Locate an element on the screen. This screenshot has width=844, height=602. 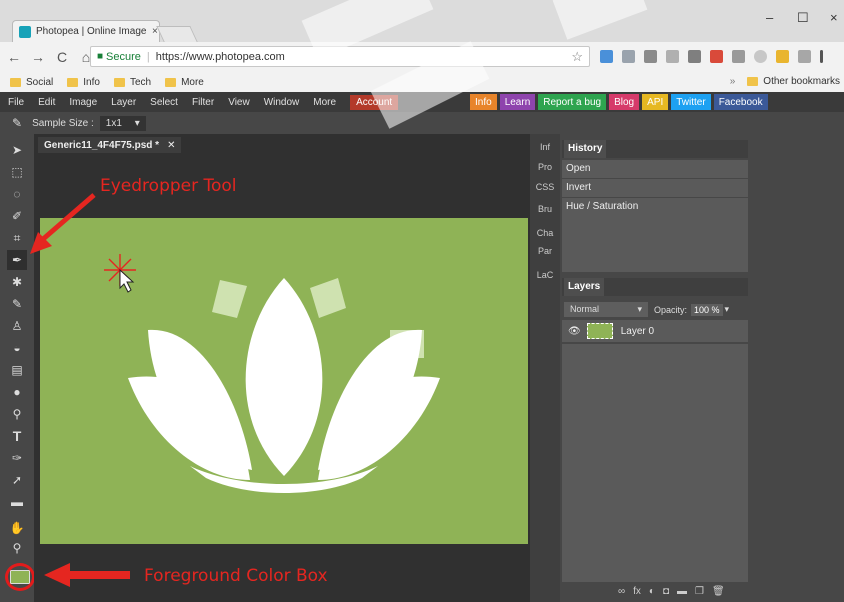
eyedropper-arrow is located at coordinates (63, 223).